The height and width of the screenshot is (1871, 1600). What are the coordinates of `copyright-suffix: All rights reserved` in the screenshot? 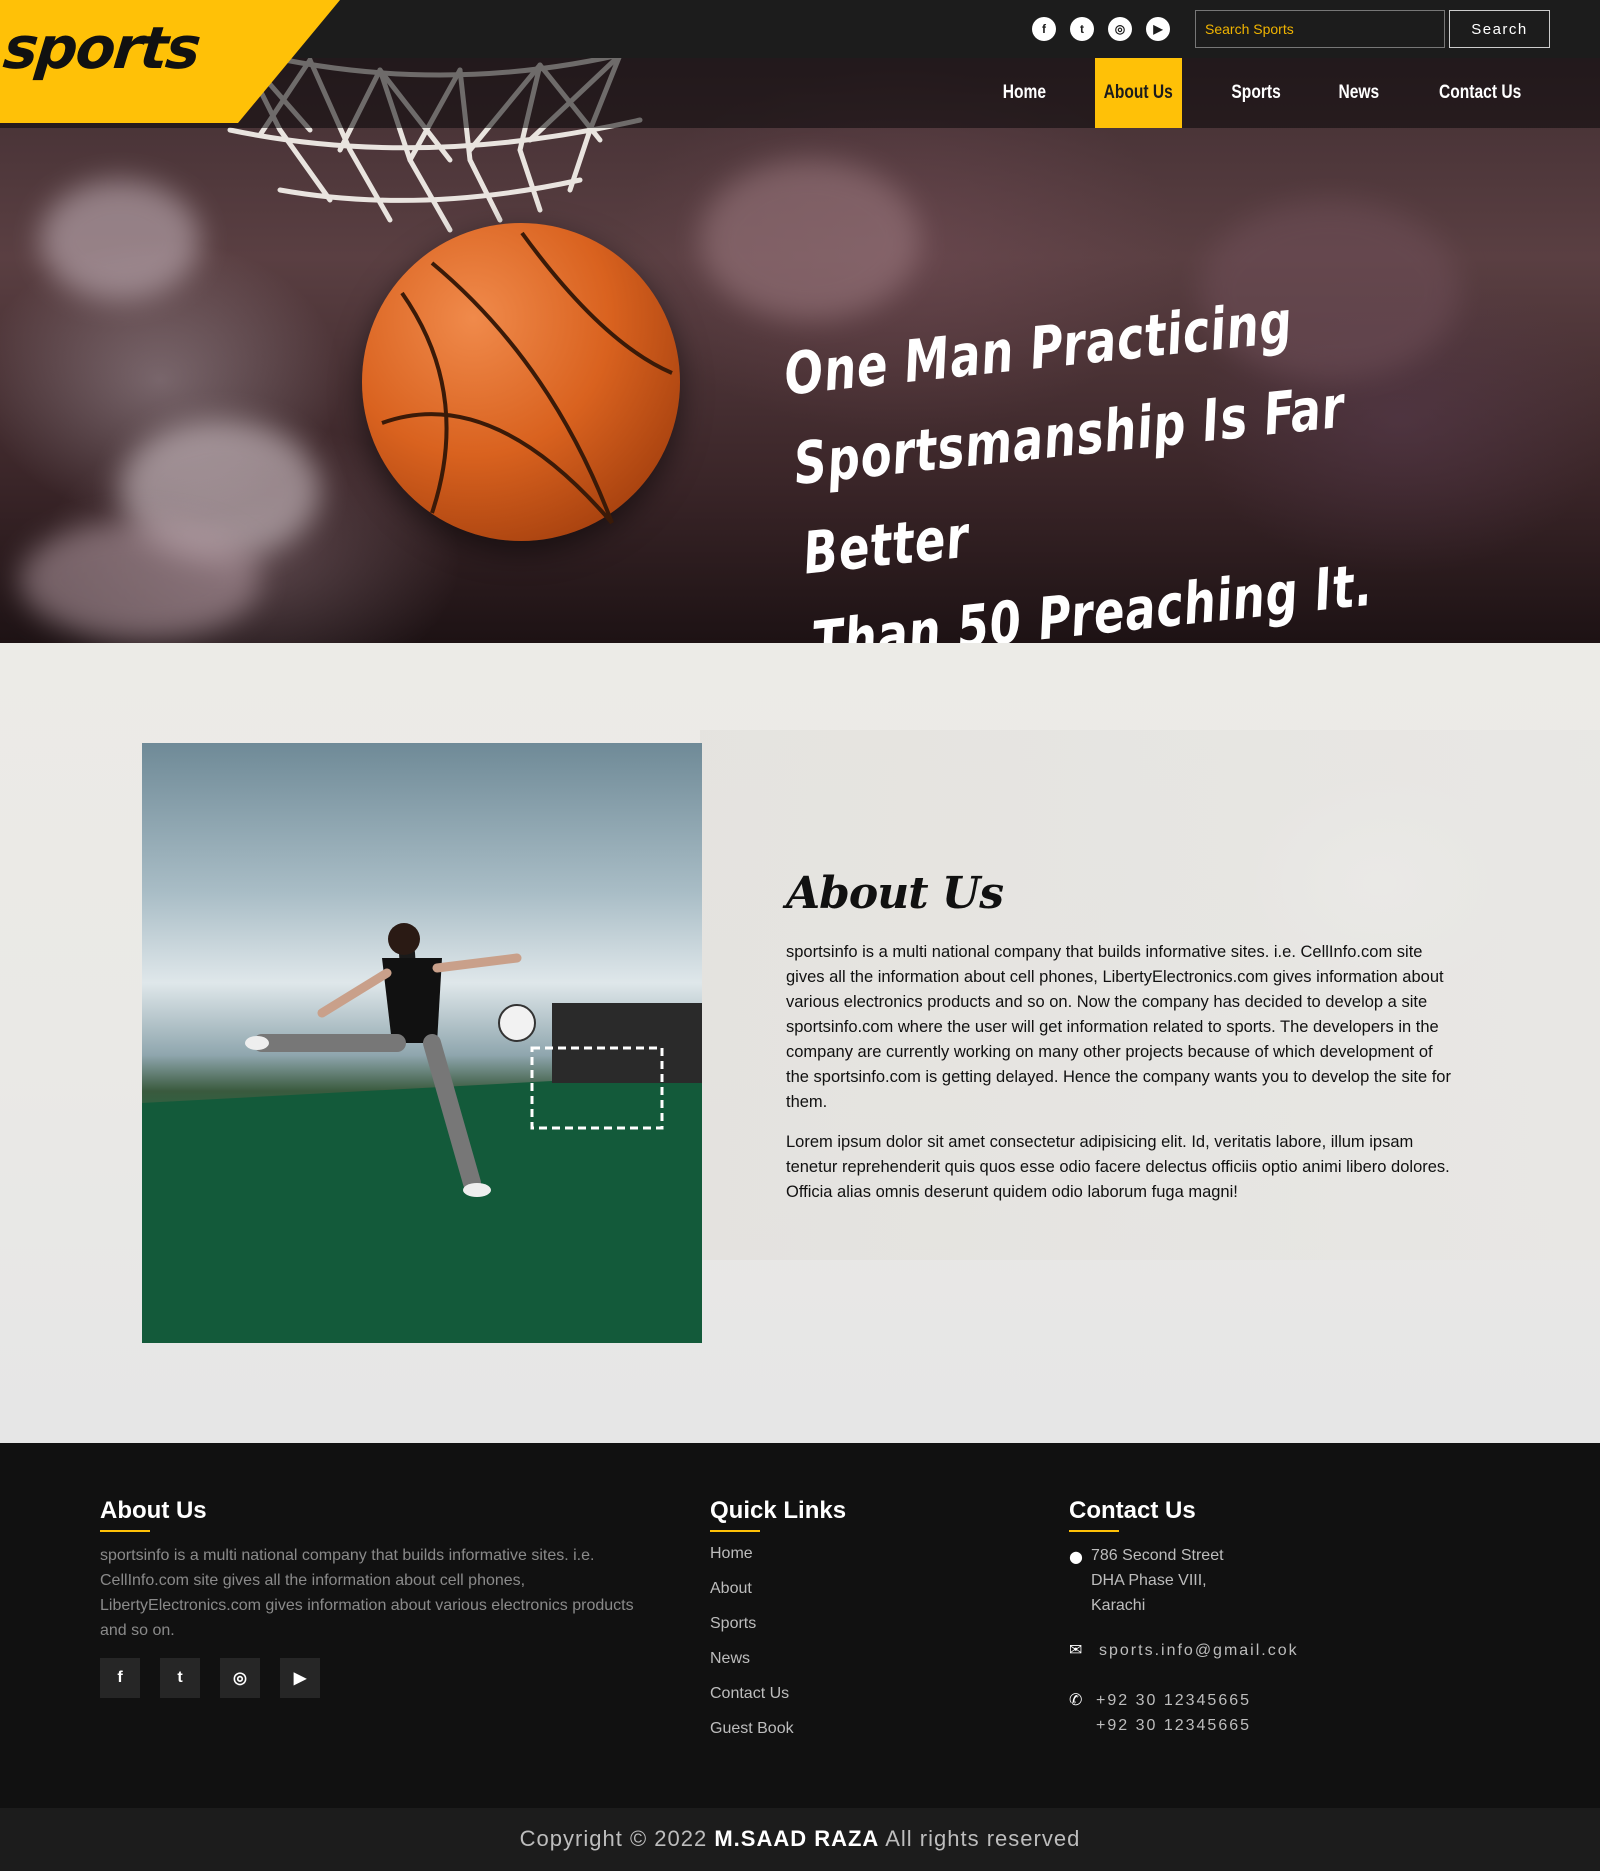 It's located at (983, 1838).